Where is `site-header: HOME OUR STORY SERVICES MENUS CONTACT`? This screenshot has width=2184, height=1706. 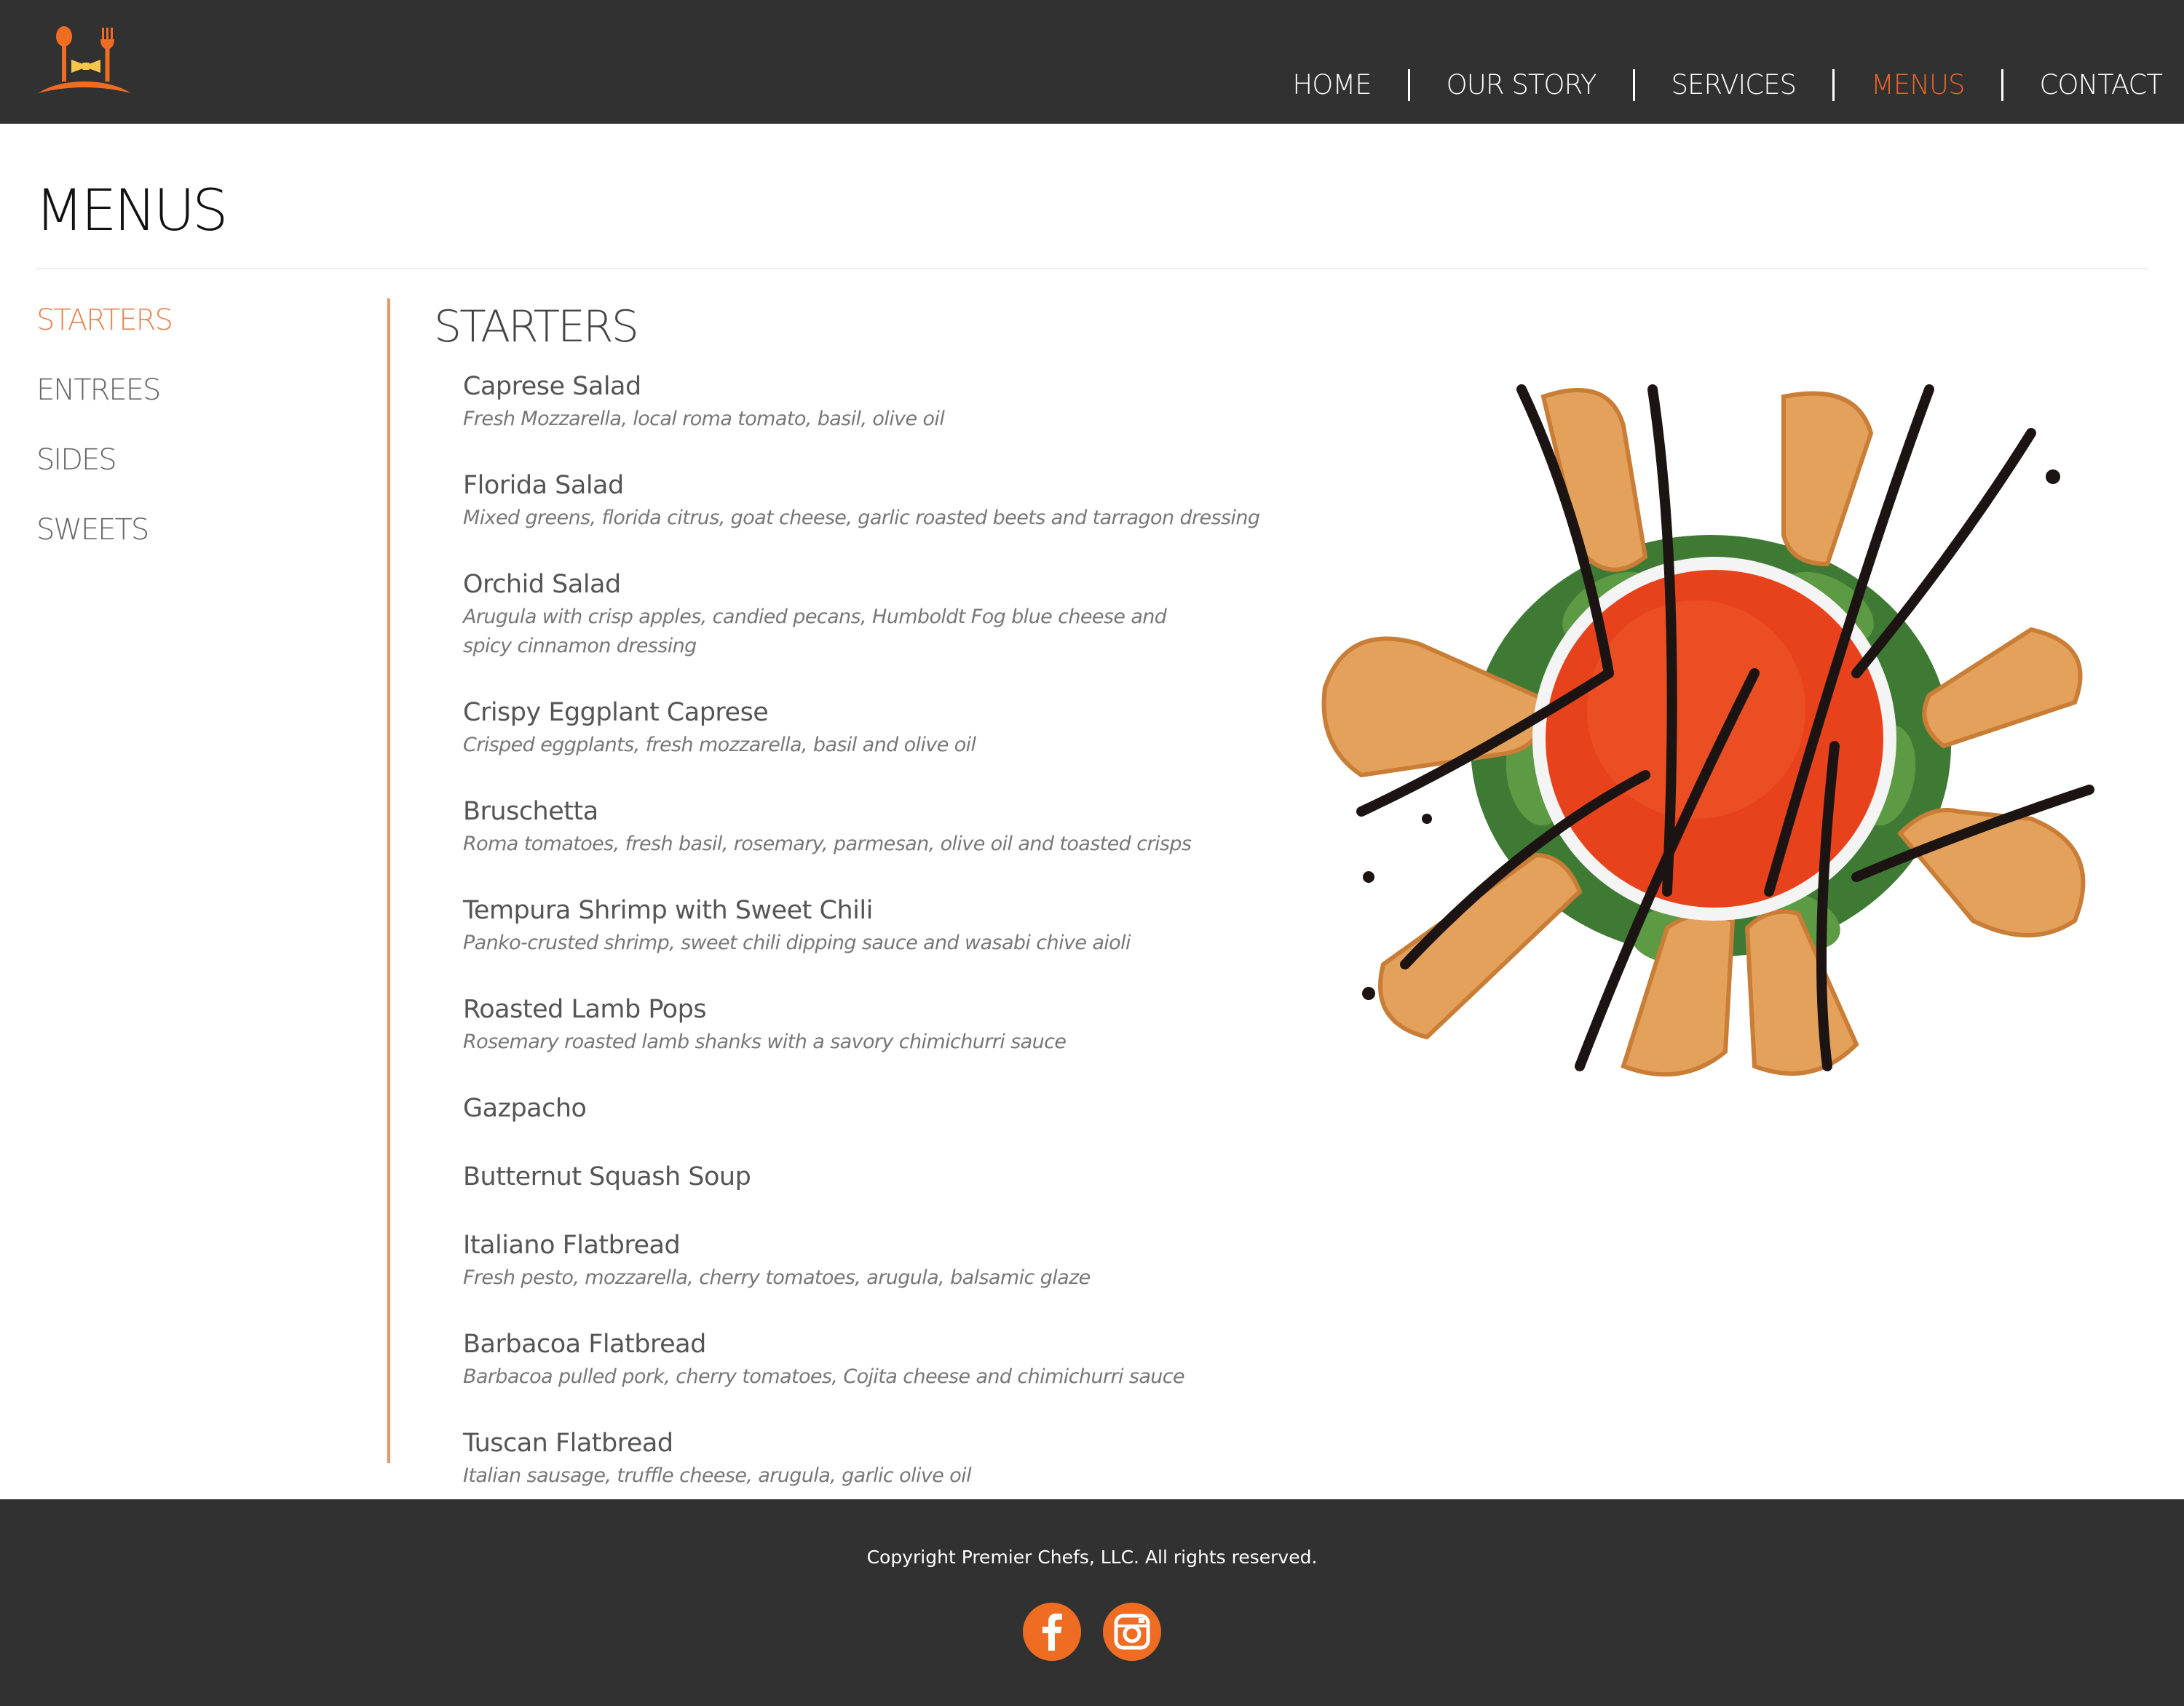
site-header: HOME OUR STORY SERVICES MENUS CONTACT is located at coordinates (1092, 62).